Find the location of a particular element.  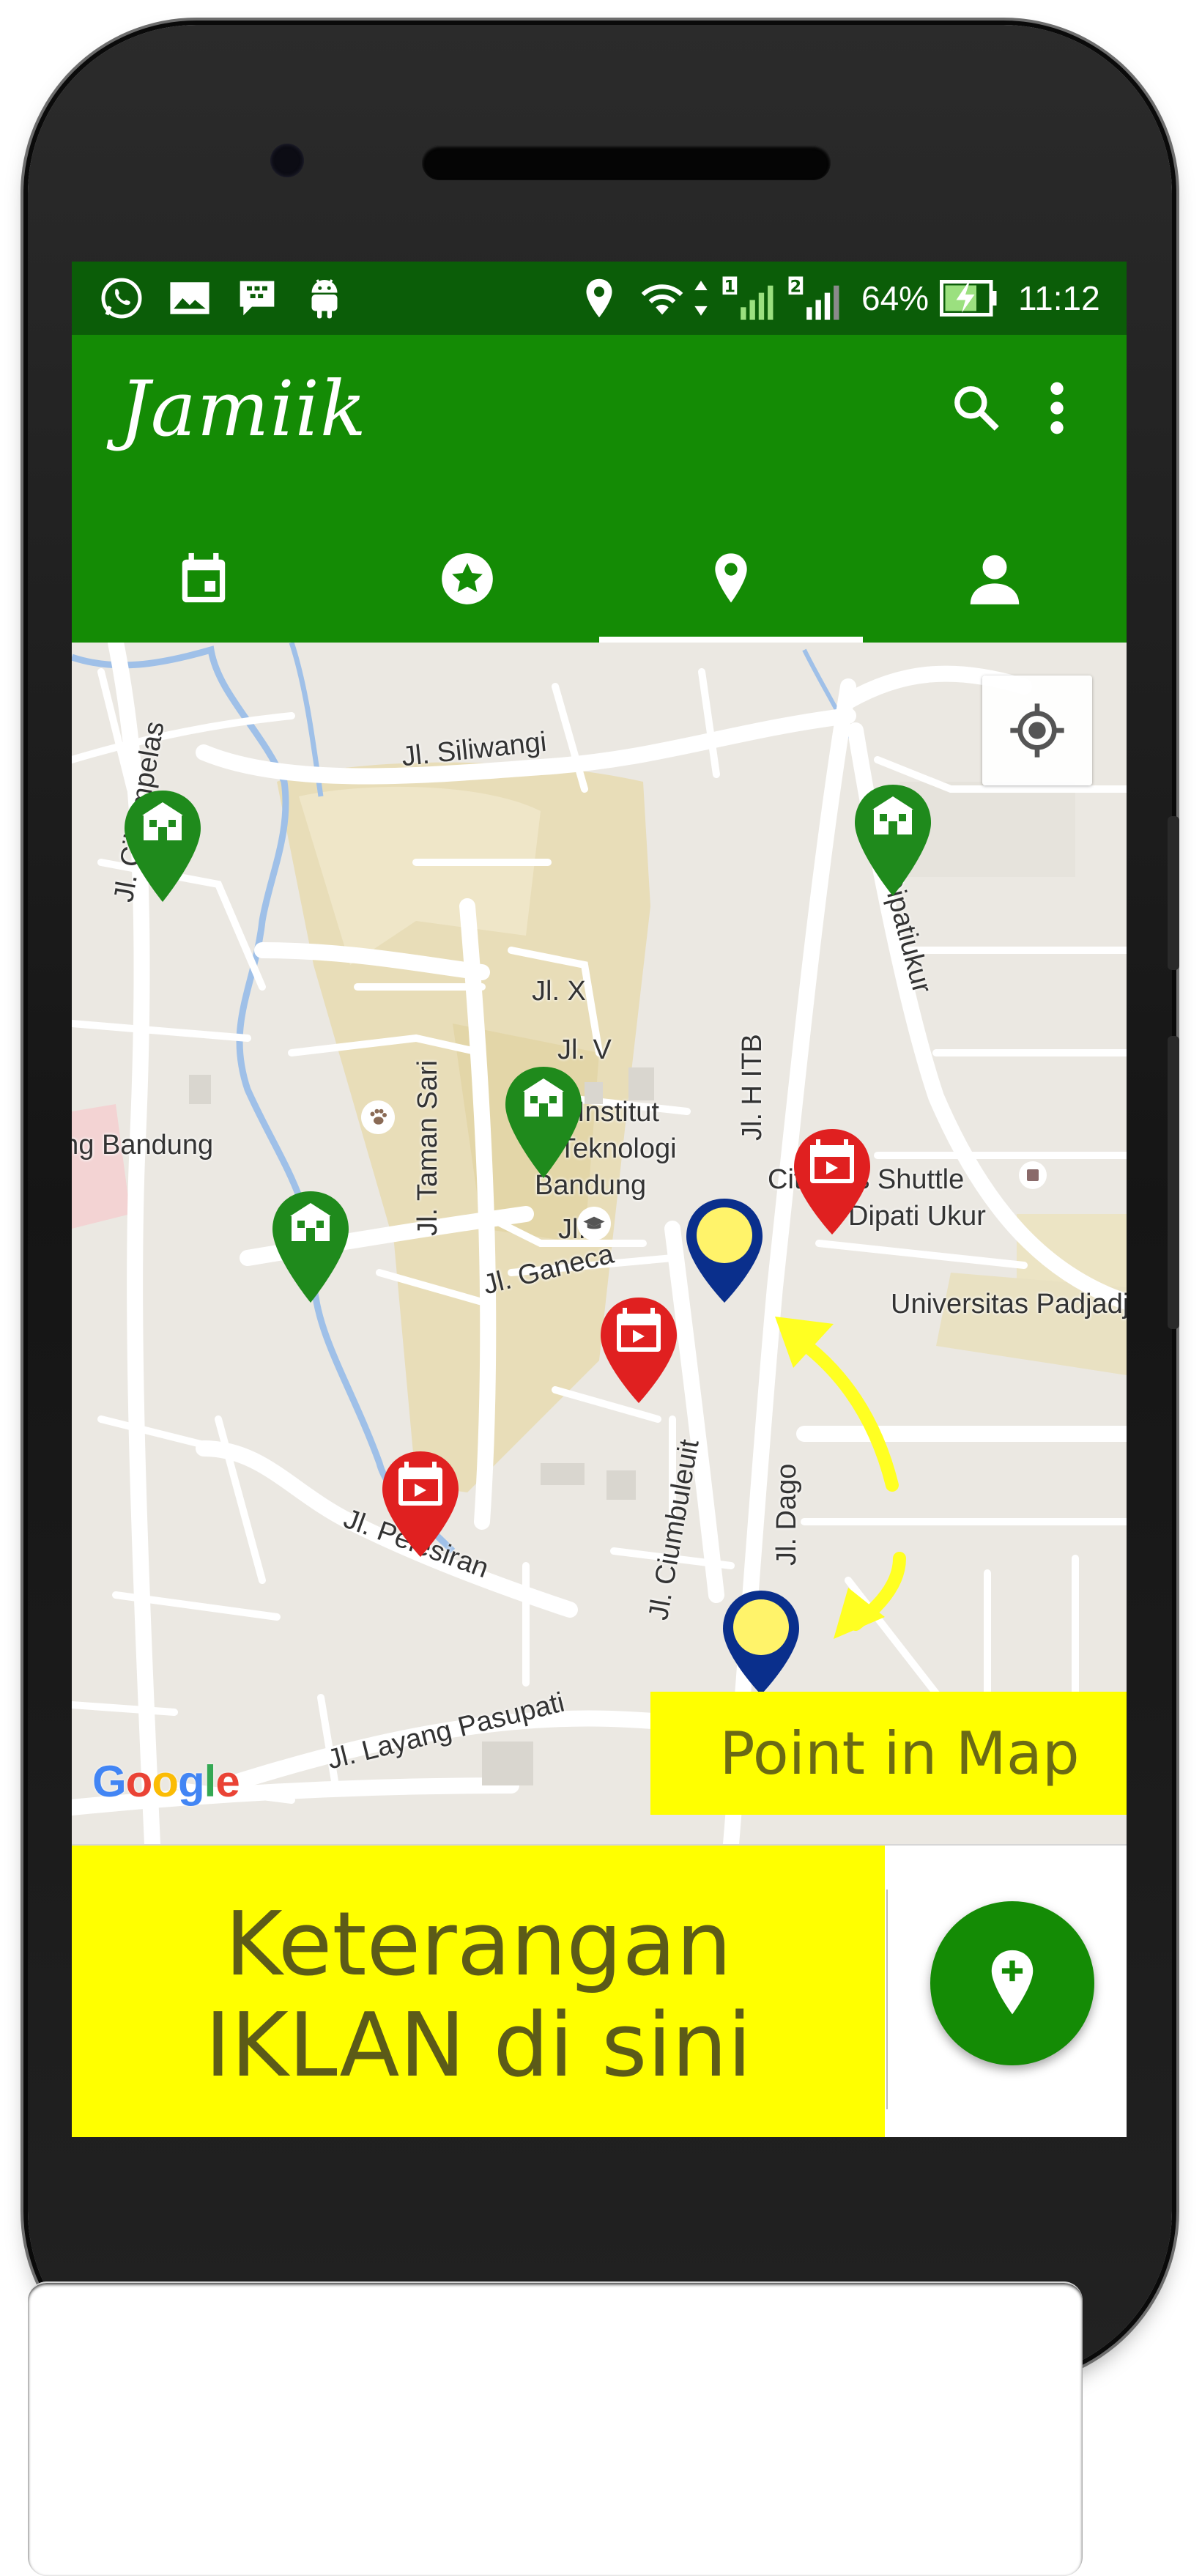

battery-percent: 64% is located at coordinates (895, 298).